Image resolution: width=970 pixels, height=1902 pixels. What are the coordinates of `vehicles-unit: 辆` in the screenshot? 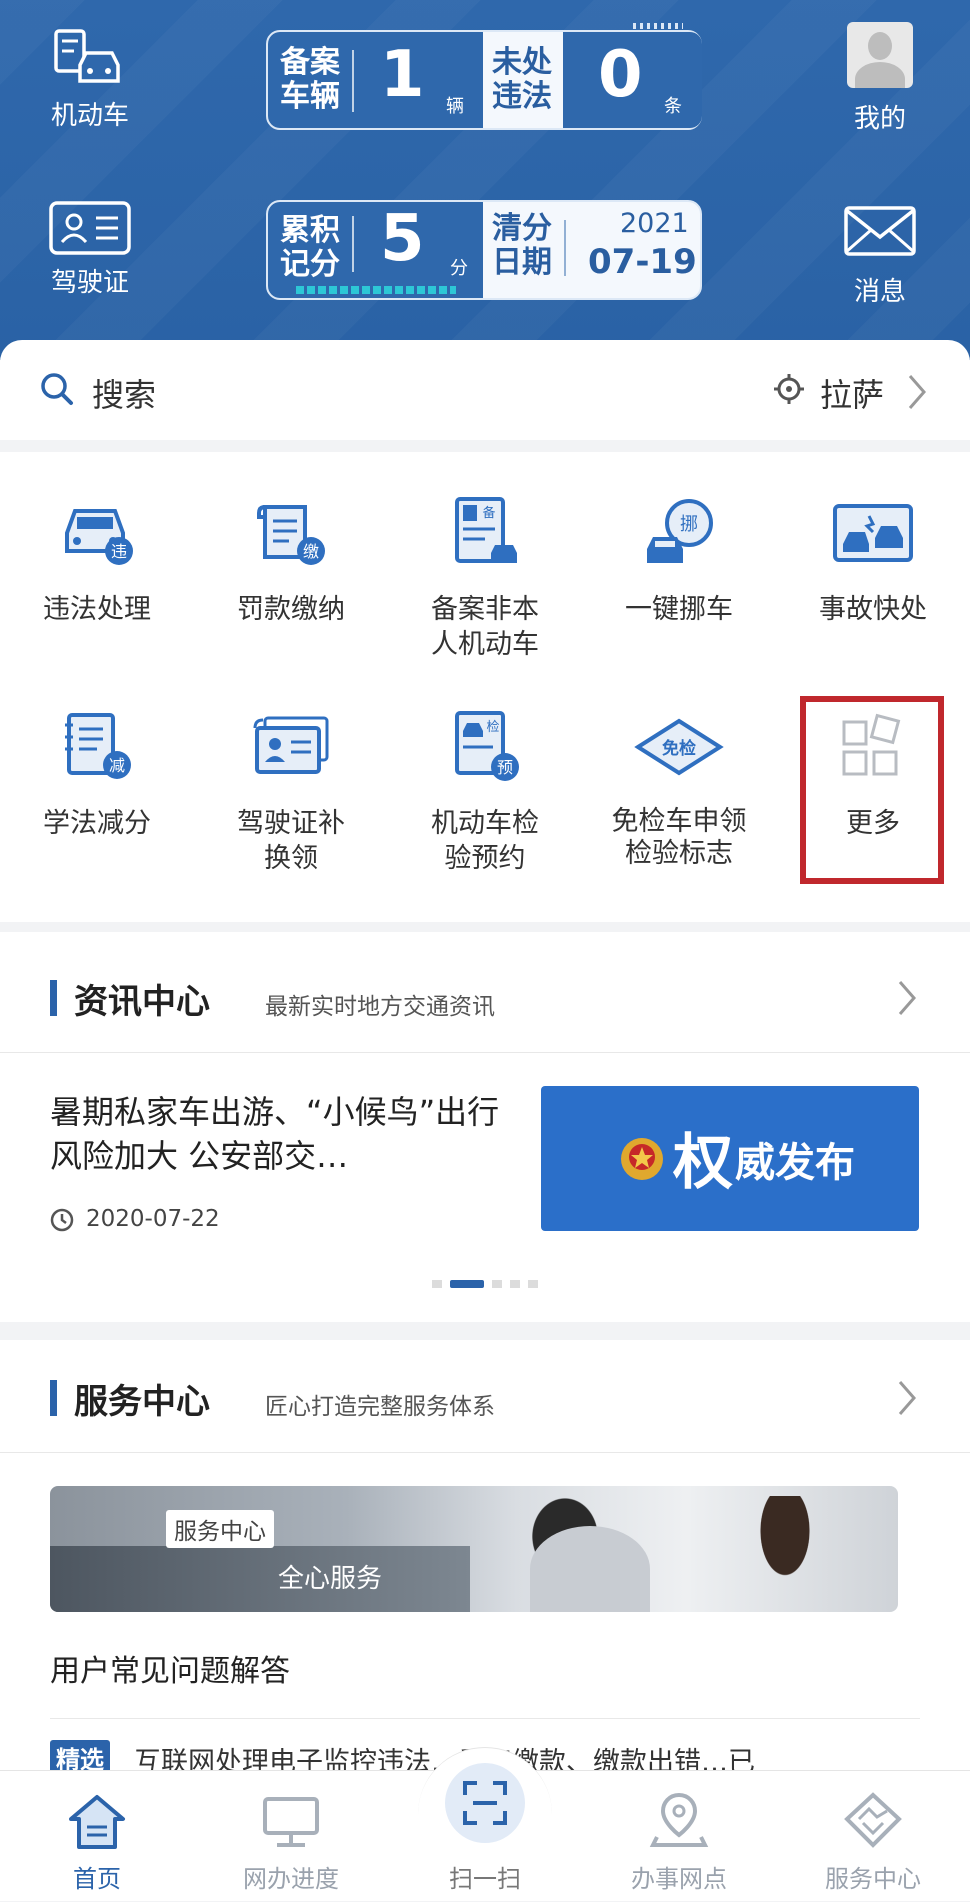 It's located at (455, 106).